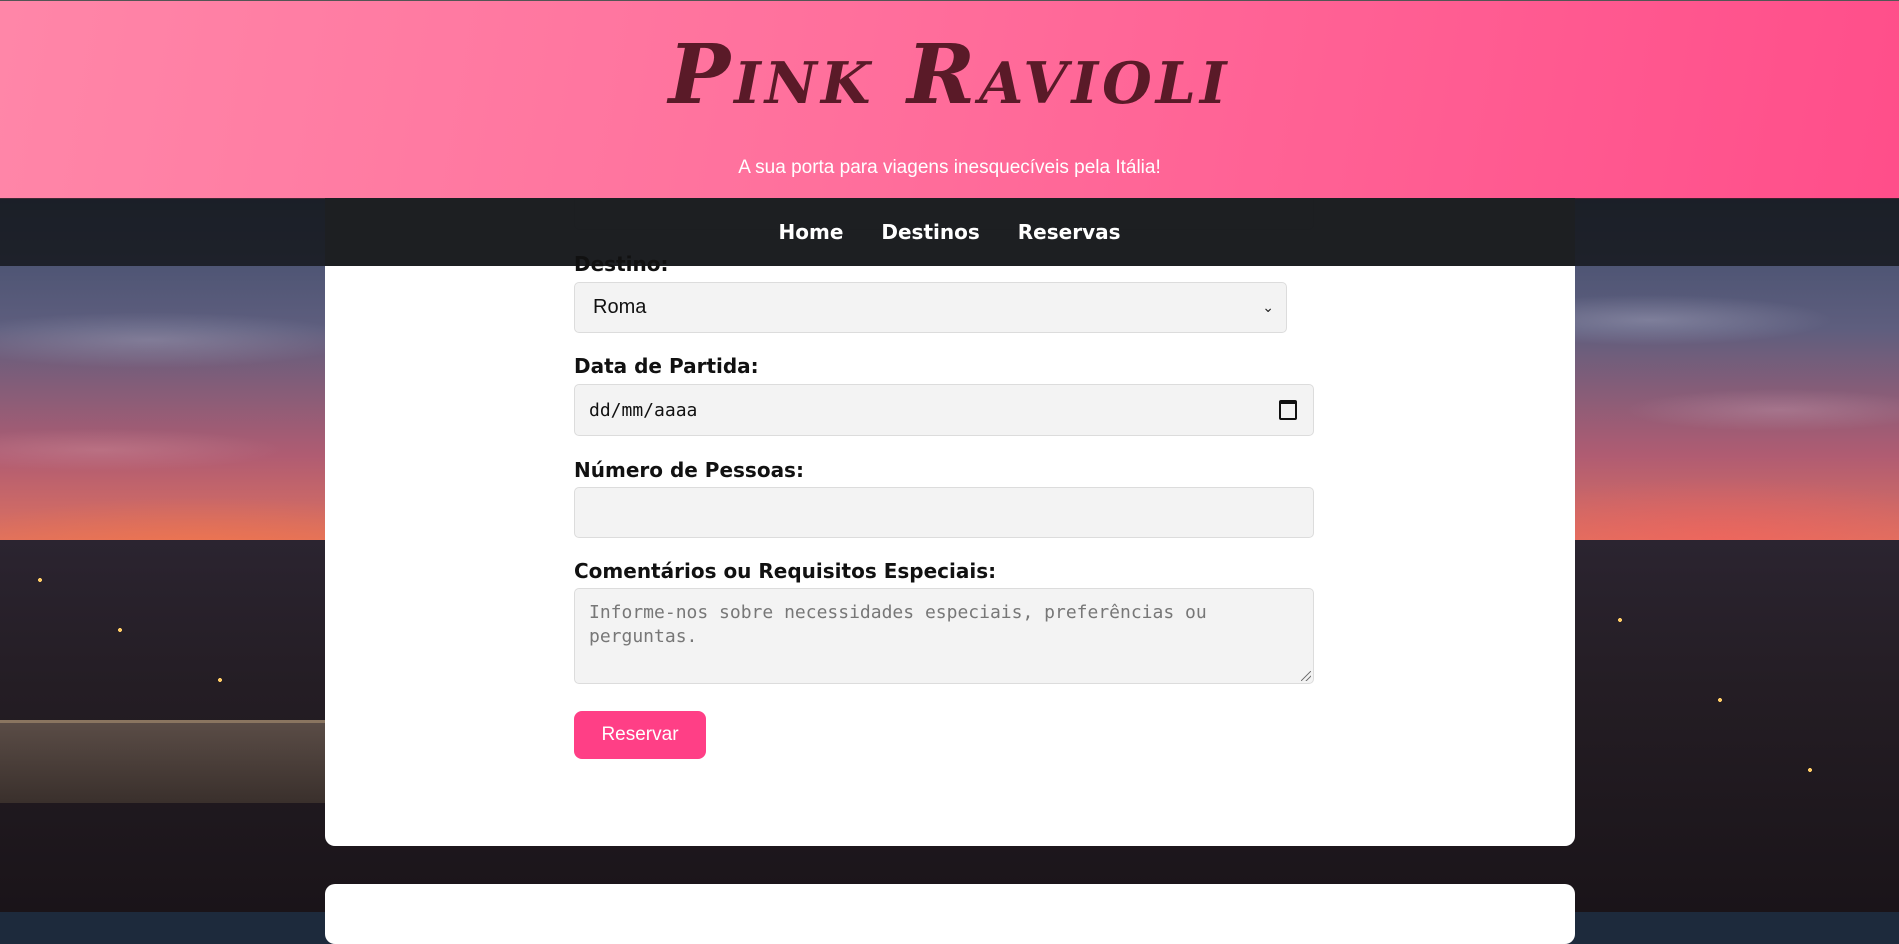 The width and height of the screenshot is (1899, 944). What do you see at coordinates (165, 761) in the screenshot?
I see `bridge` at bounding box center [165, 761].